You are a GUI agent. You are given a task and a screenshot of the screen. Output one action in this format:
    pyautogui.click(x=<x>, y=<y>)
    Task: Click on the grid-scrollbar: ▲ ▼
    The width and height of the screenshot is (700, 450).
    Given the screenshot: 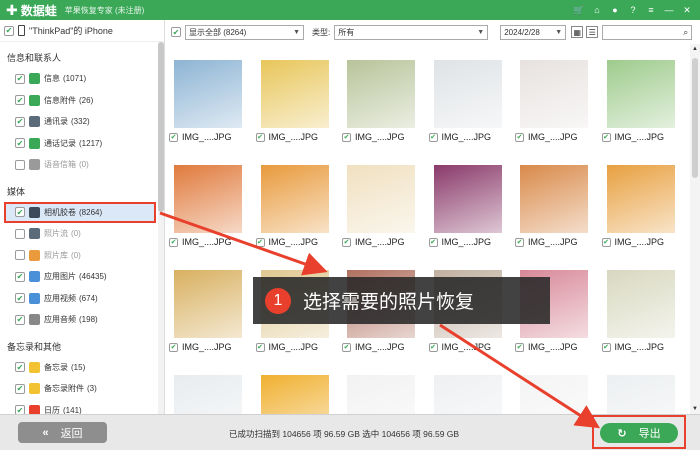 What is the action you would take?
    pyautogui.click(x=695, y=229)
    